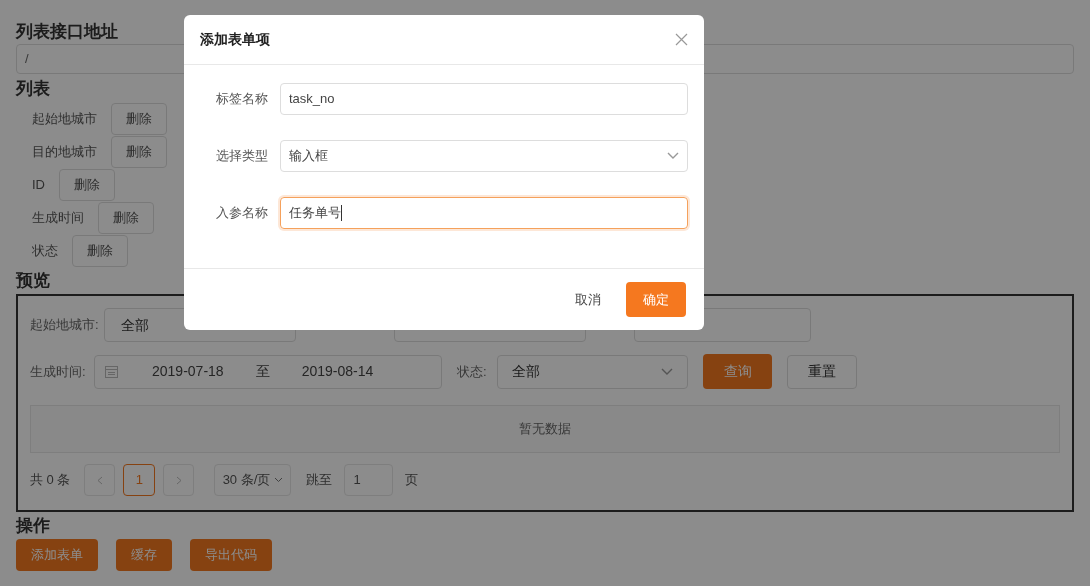 The height and width of the screenshot is (586, 1090). I want to click on select-value: 输入框, so click(308, 156).